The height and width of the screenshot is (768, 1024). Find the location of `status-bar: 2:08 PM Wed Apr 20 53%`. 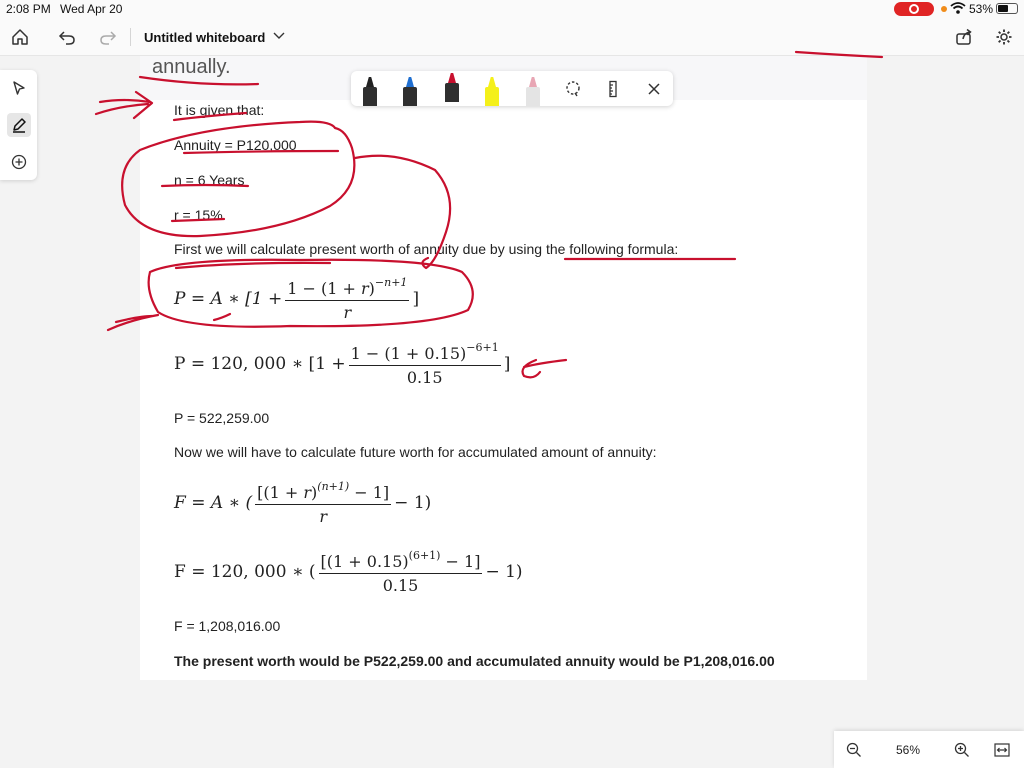

status-bar: 2:08 PM Wed Apr 20 53% is located at coordinates (512, 9).